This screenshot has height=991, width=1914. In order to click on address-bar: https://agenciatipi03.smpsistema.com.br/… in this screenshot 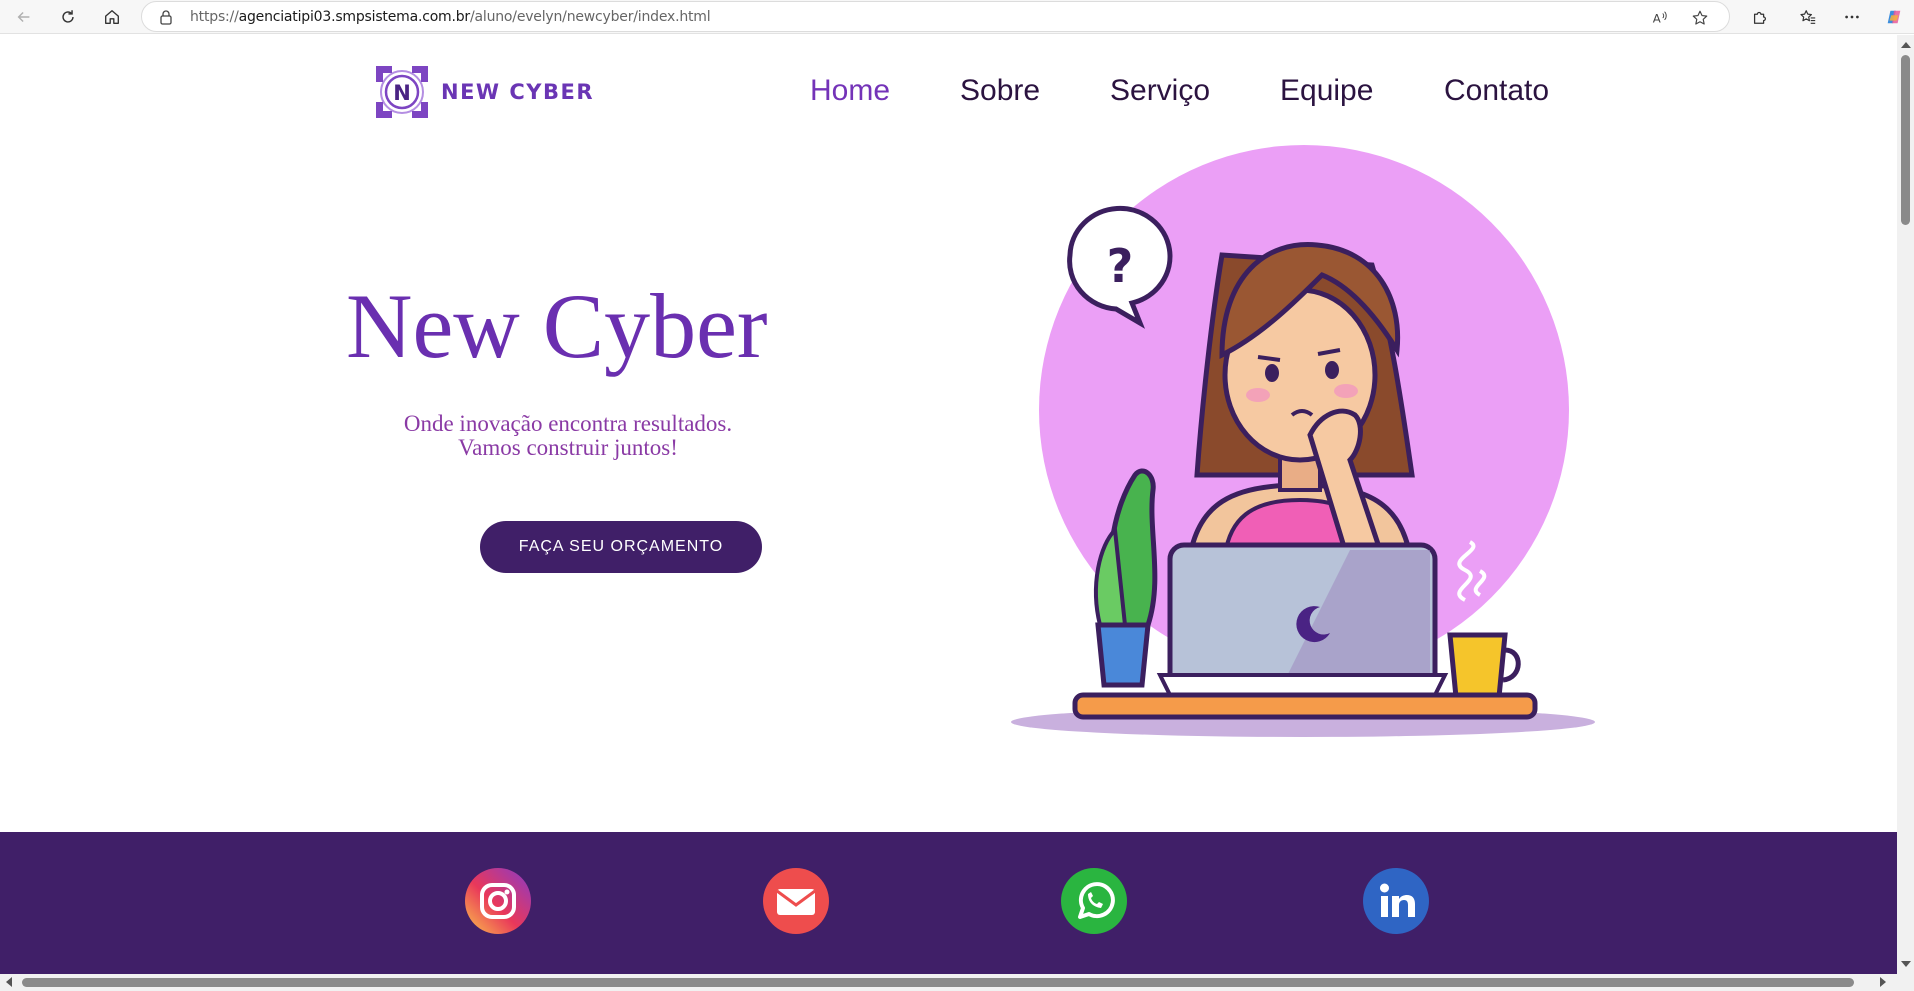, I will do `click(935, 16)`.